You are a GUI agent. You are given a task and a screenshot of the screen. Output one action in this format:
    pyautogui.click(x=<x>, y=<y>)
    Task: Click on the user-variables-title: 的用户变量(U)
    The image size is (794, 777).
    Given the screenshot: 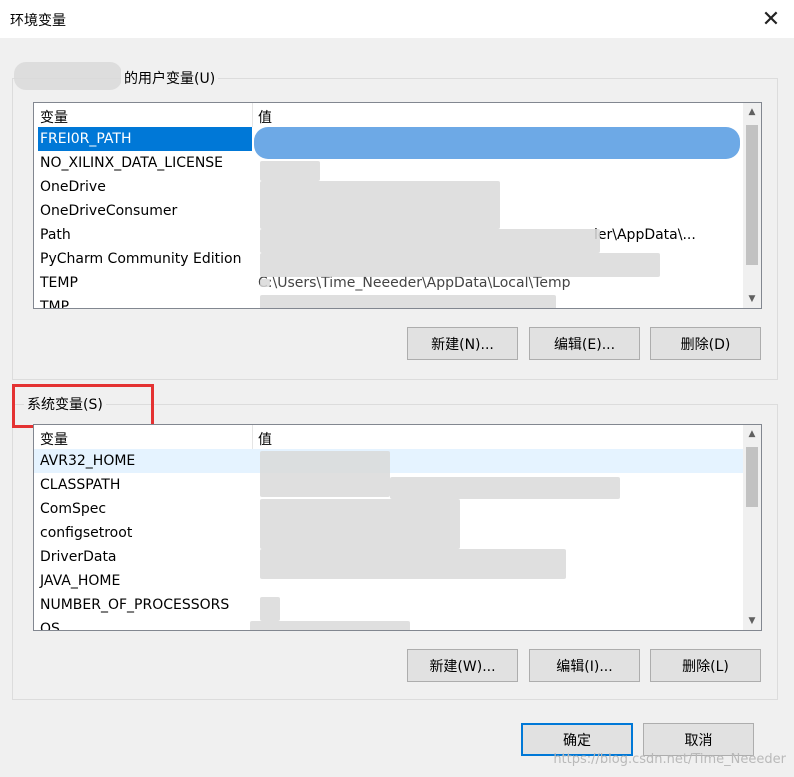 What is the action you would take?
    pyautogui.click(x=170, y=78)
    